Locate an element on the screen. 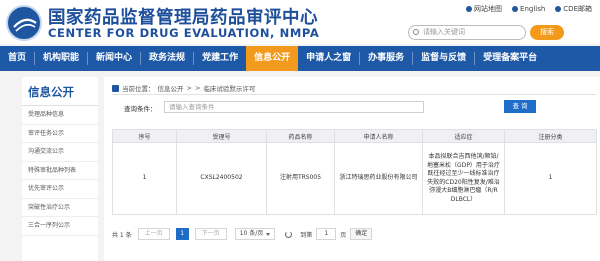 Image resolution: width=600 pixels, height=261 pixels. nav-organization: 机构职能 is located at coordinates (61, 58).